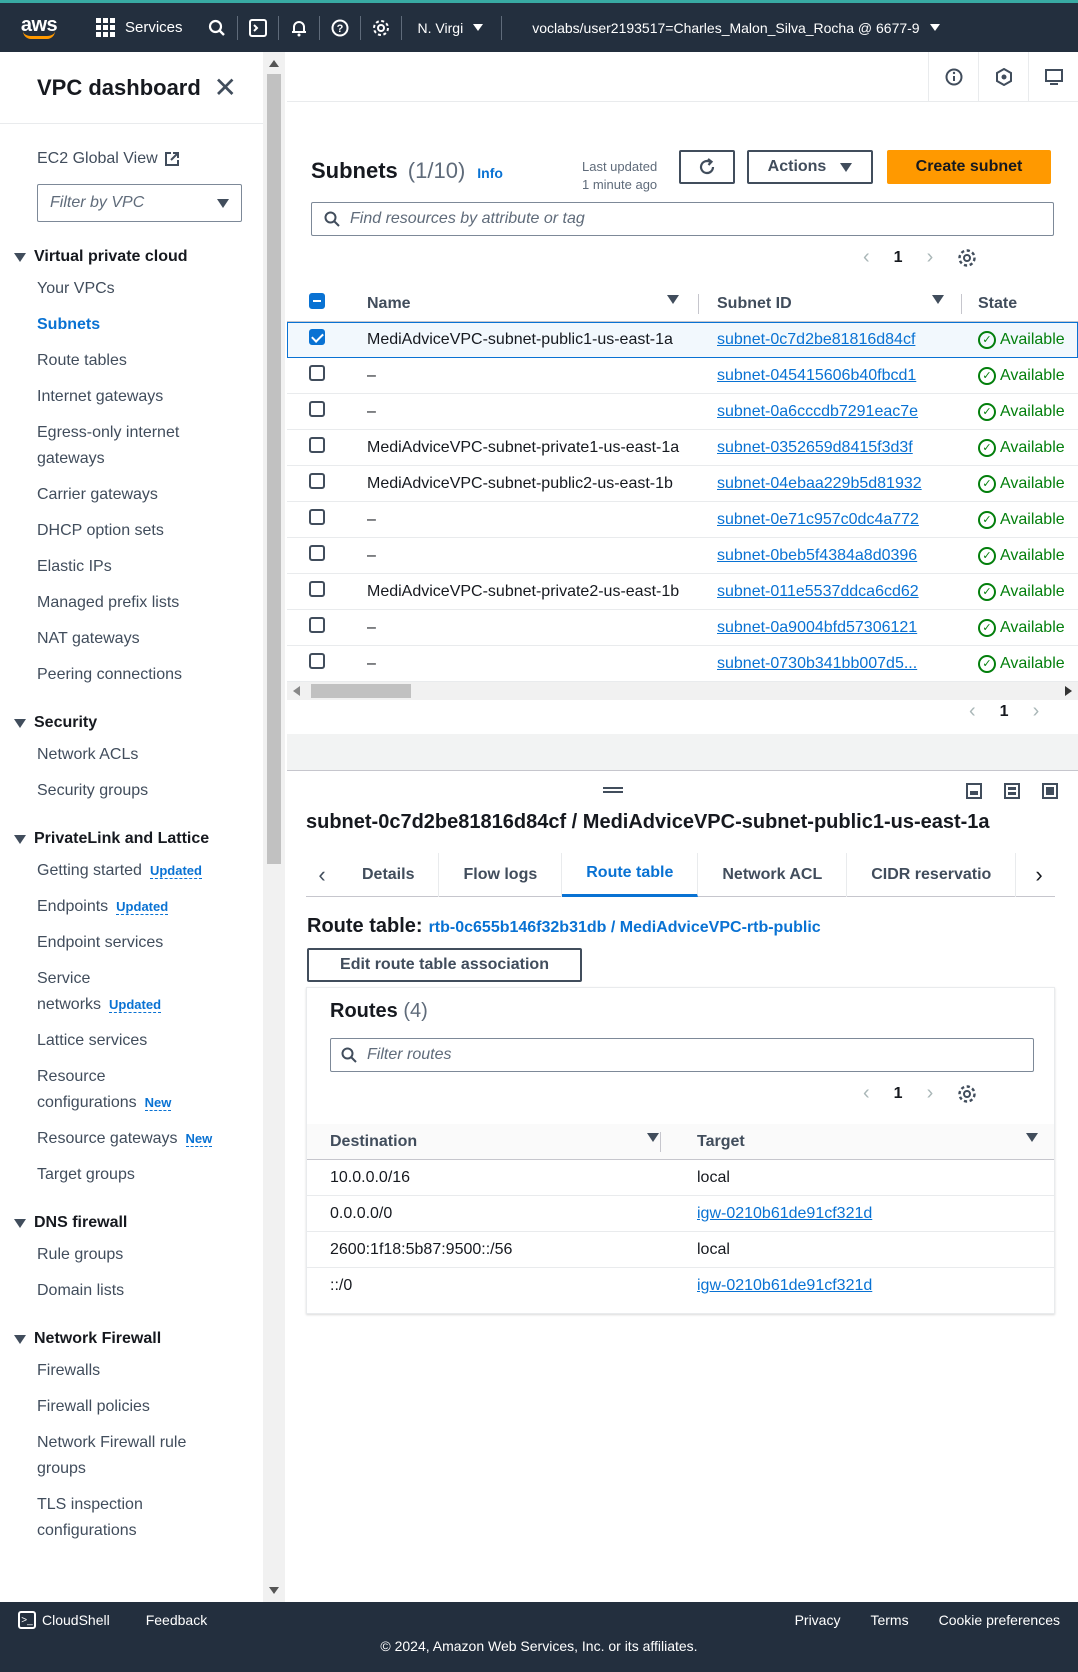  I want to click on name-column-header: Name, so click(523, 303).